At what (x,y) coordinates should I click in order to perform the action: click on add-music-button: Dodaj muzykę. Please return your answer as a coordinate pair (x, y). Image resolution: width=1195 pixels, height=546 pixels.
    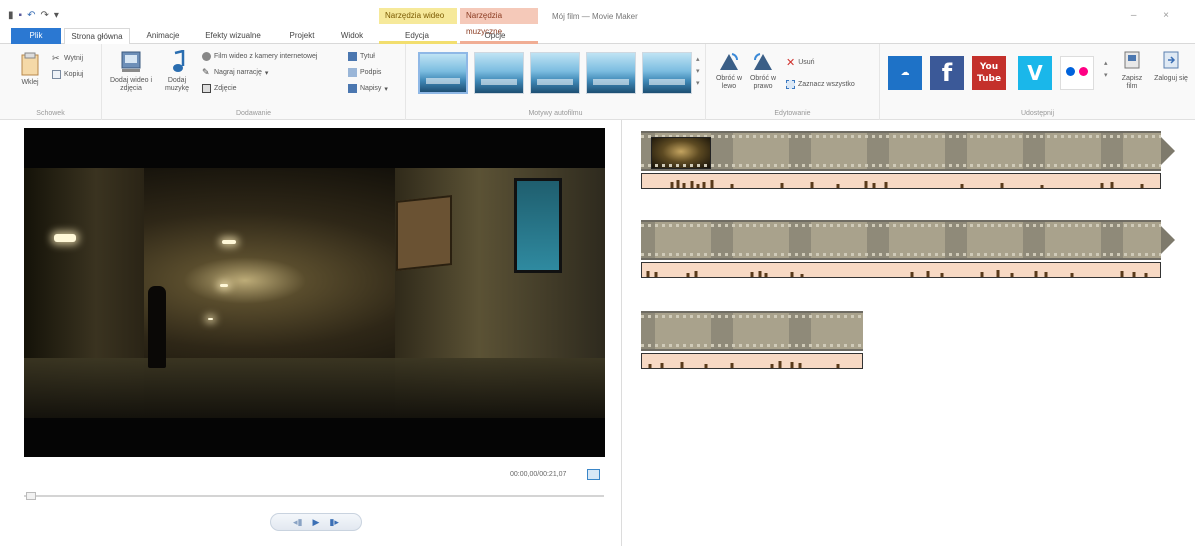
    Looking at the image, I should click on (177, 71).